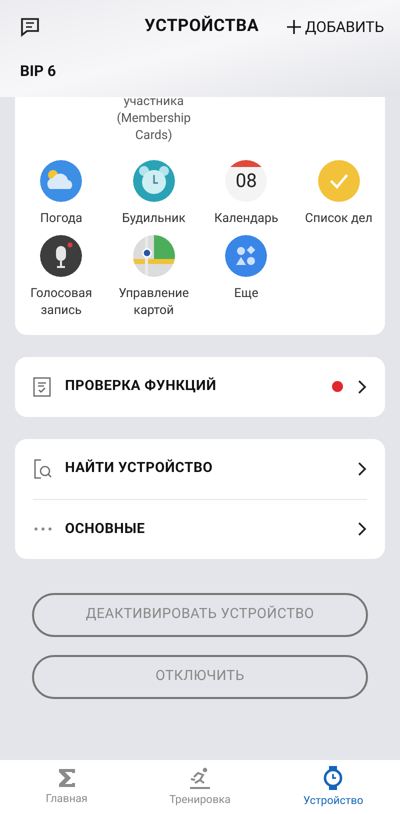 Image resolution: width=400 pixels, height=814 pixels. I want to click on app-tile: Еще, so click(246, 276).